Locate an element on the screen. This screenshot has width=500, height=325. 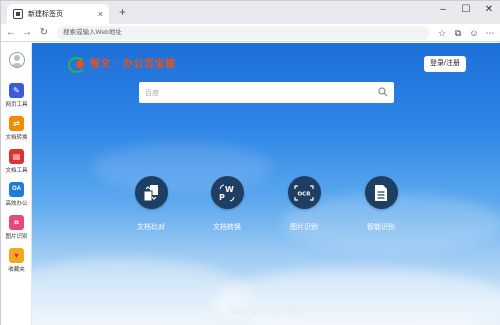
sidebar-item-label: 文档转换 is located at coordinates (16, 138).